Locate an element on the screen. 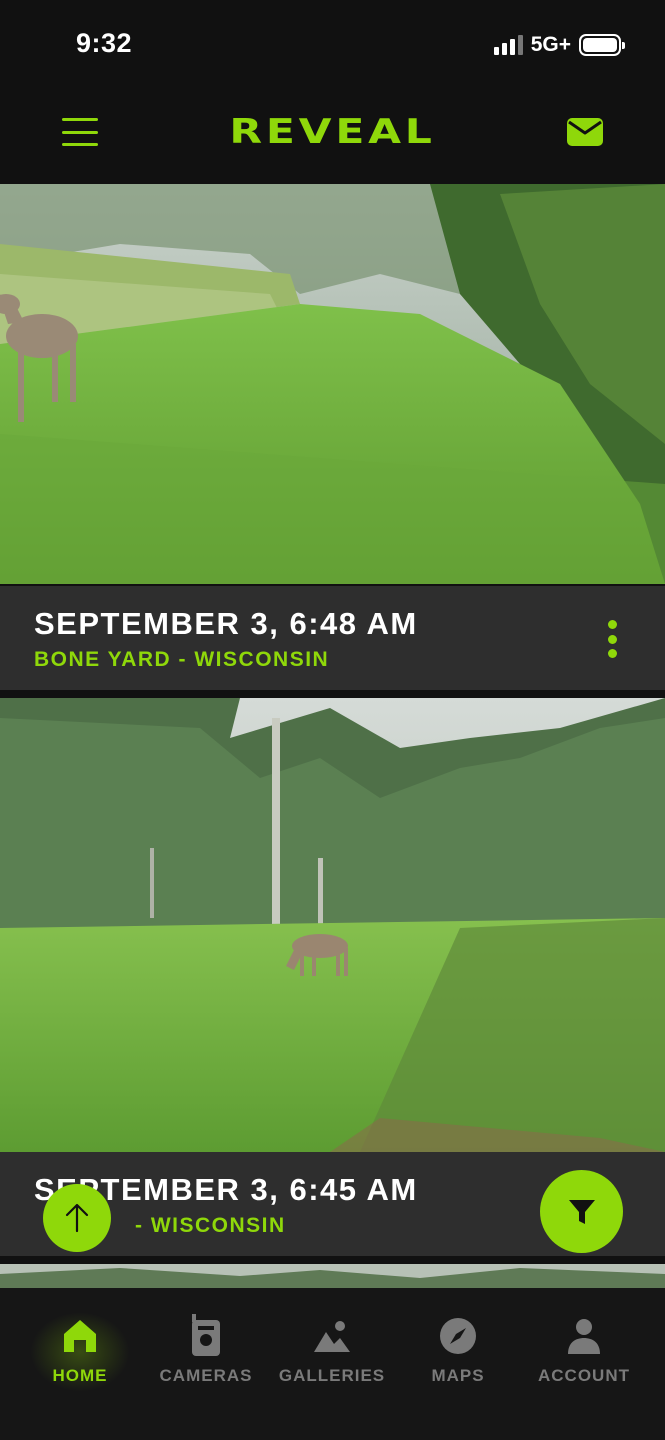 Image resolution: width=665 pixels, height=1440 pixels. filter-button is located at coordinates (581, 1211).